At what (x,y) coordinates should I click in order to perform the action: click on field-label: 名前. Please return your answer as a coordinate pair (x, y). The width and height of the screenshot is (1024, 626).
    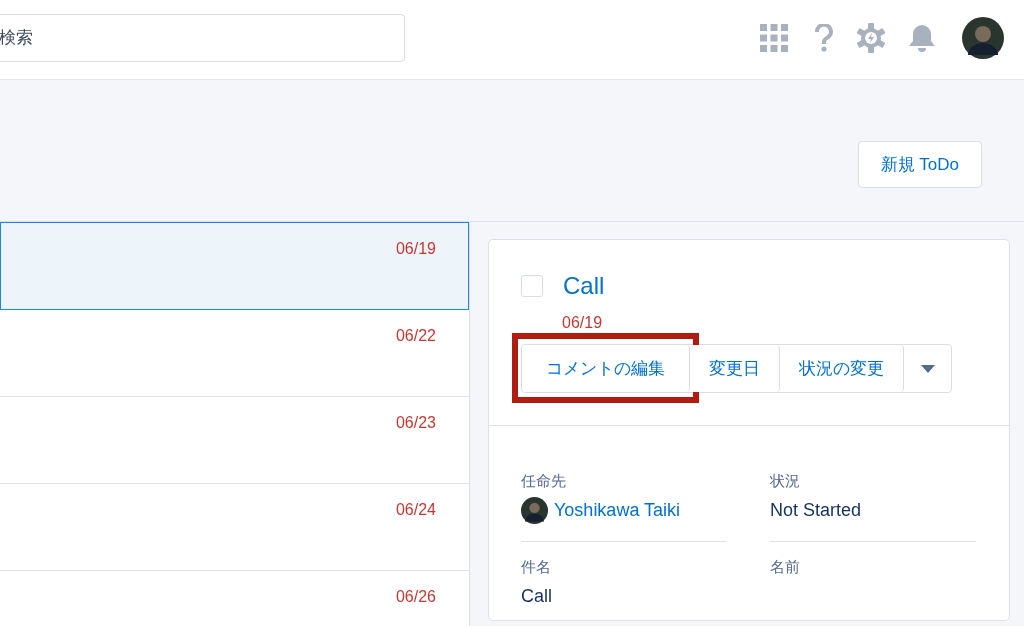
    Looking at the image, I should click on (785, 567).